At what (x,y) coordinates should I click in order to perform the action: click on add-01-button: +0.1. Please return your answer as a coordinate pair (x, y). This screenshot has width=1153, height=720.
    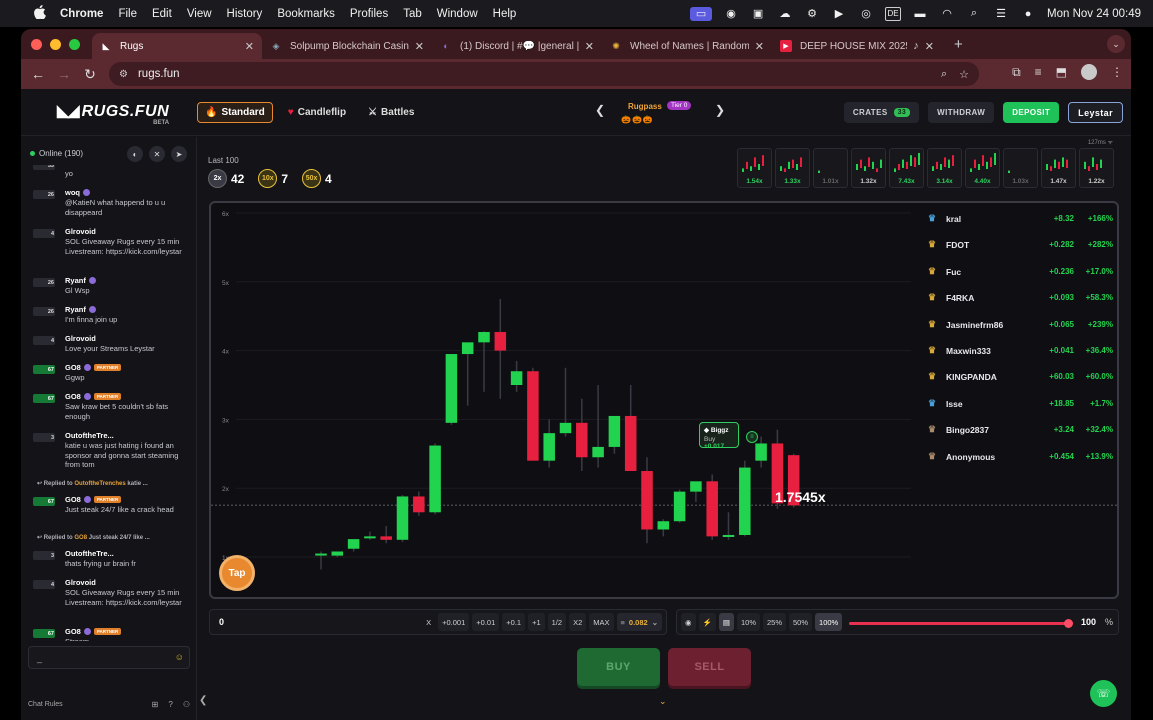
    Looking at the image, I should click on (514, 622).